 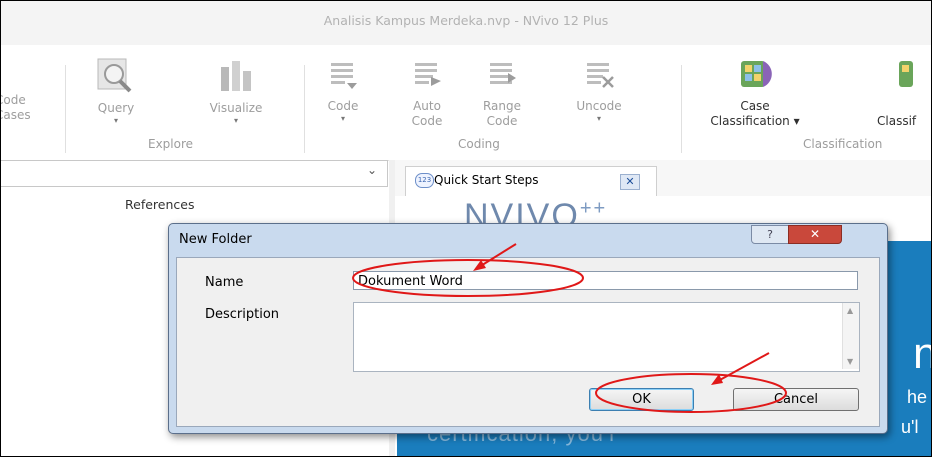 What do you see at coordinates (593, 208) in the screenshot?
I see `logo-plus: ++` at bounding box center [593, 208].